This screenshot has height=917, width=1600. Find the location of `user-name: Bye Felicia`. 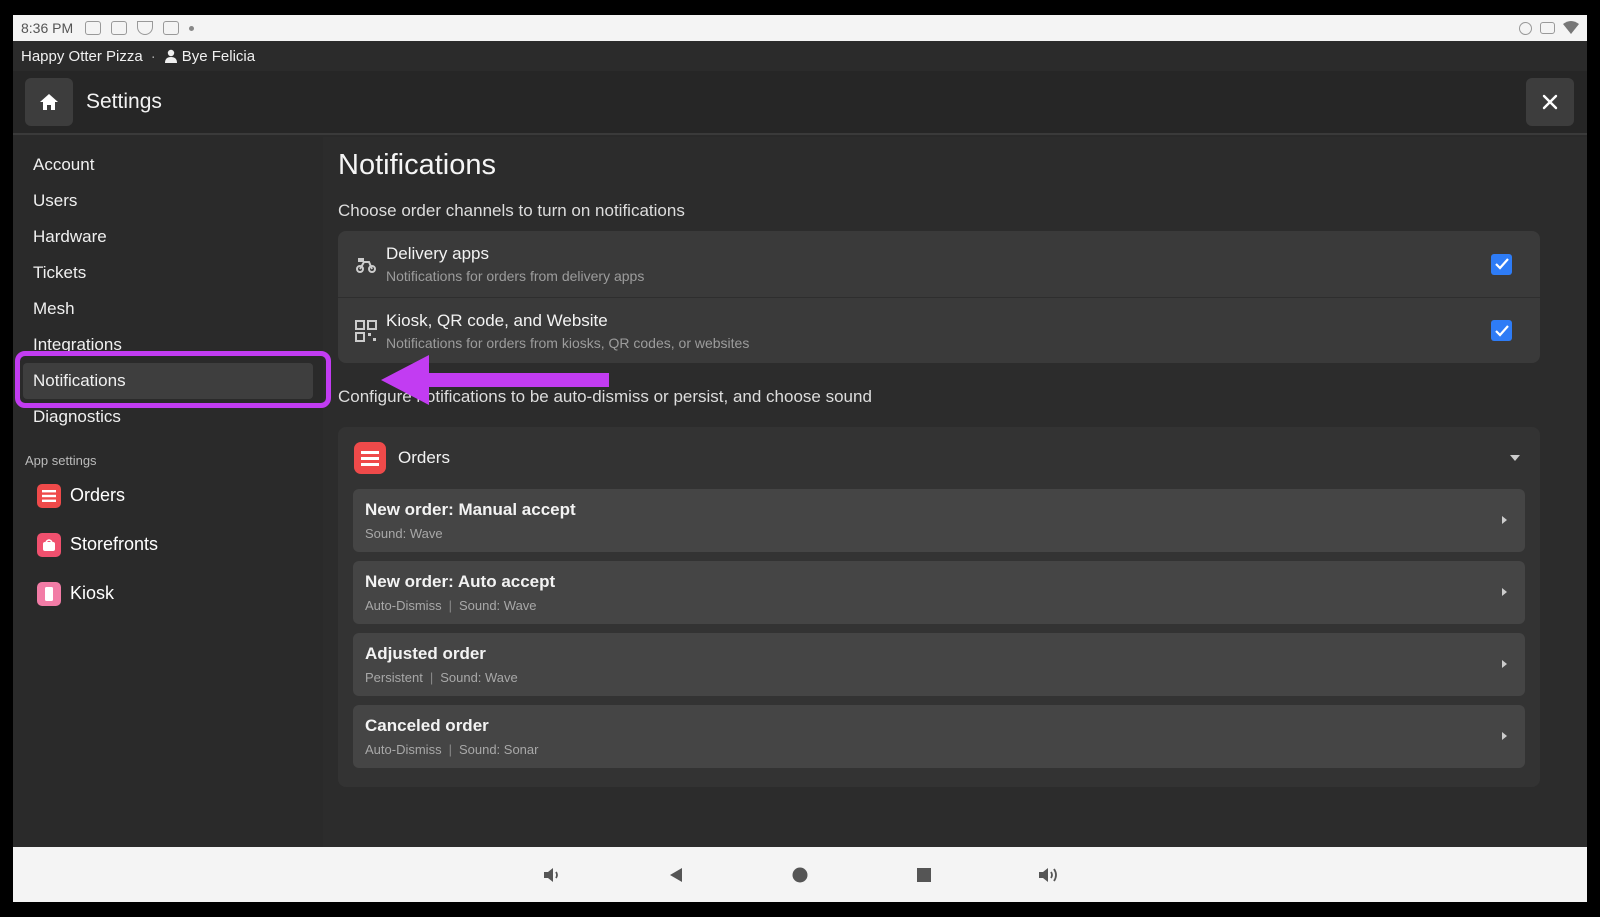

user-name: Bye Felicia is located at coordinates (218, 56).